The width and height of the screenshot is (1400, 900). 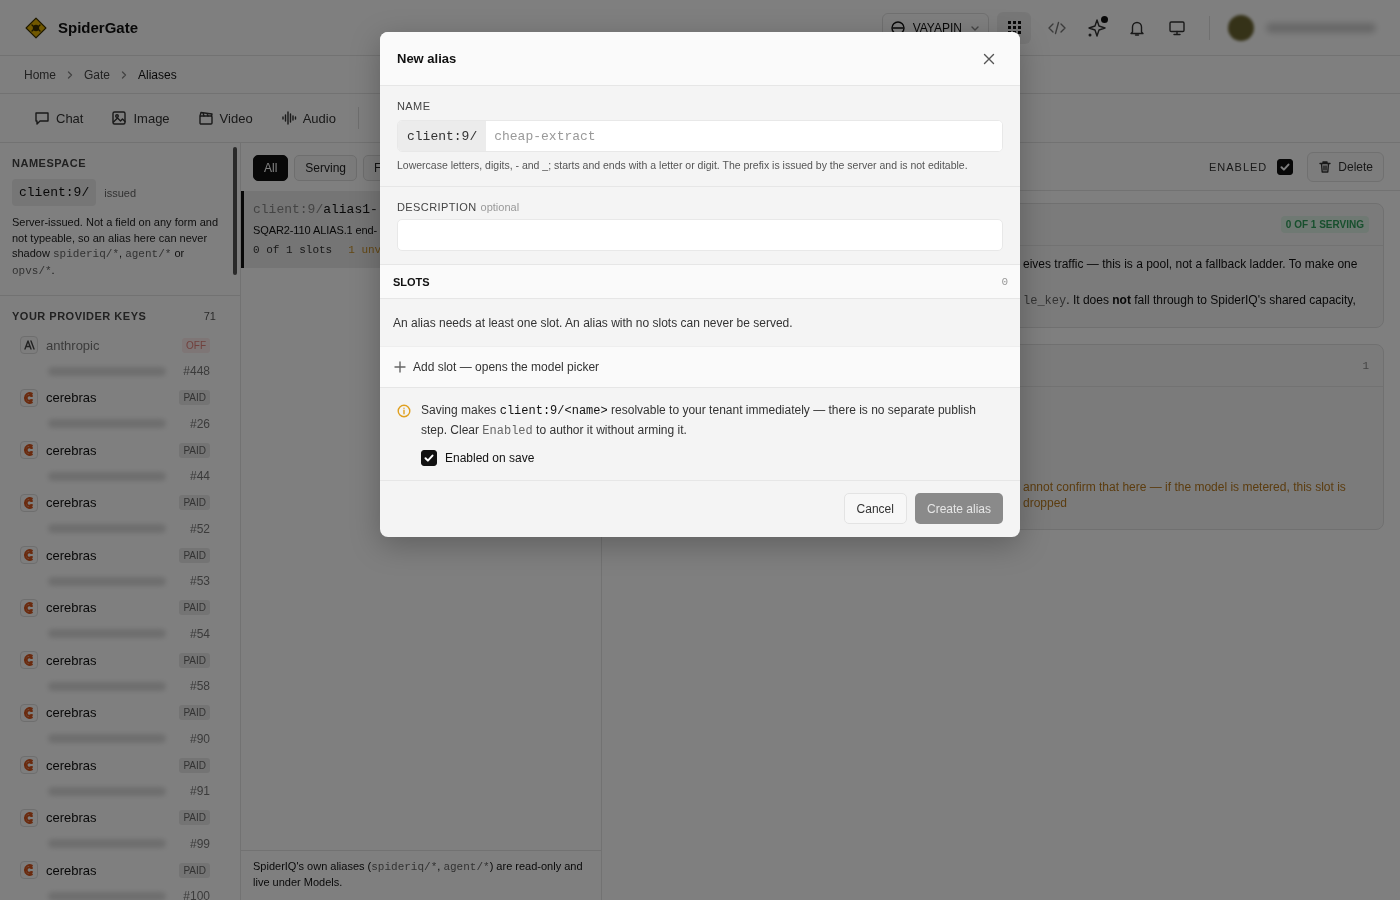 I want to click on card-text: annot confirm that here — if the model is metered, this slot is dropped, so click(x=1185, y=495).